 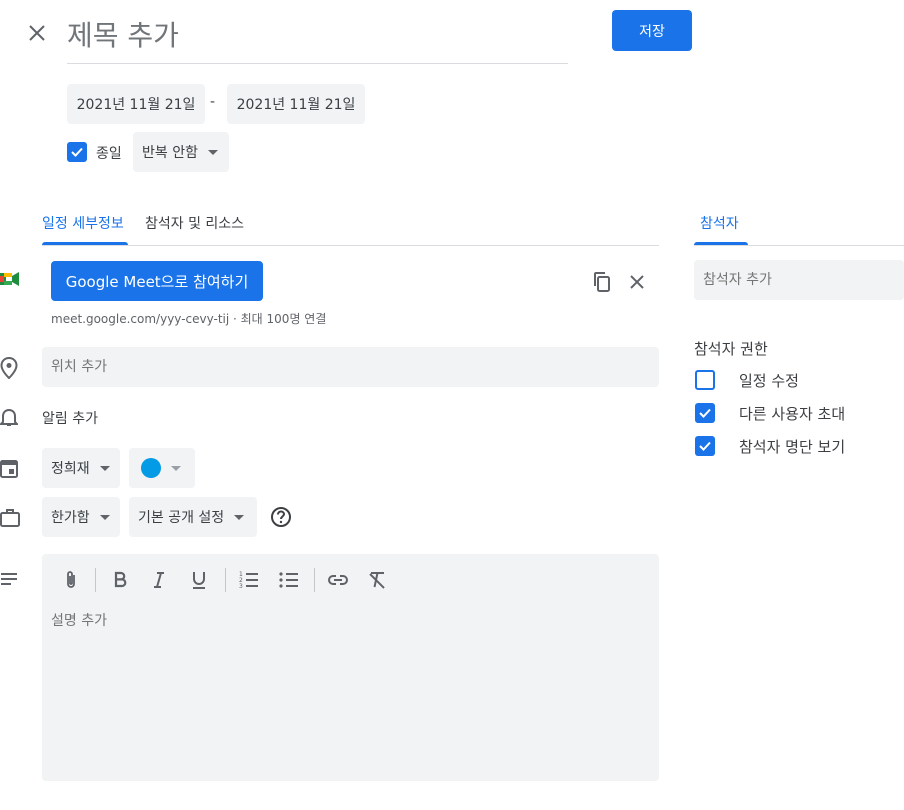 What do you see at coordinates (296, 104) in the screenshot?
I see `end-date-button: 2021년 11월 21일` at bounding box center [296, 104].